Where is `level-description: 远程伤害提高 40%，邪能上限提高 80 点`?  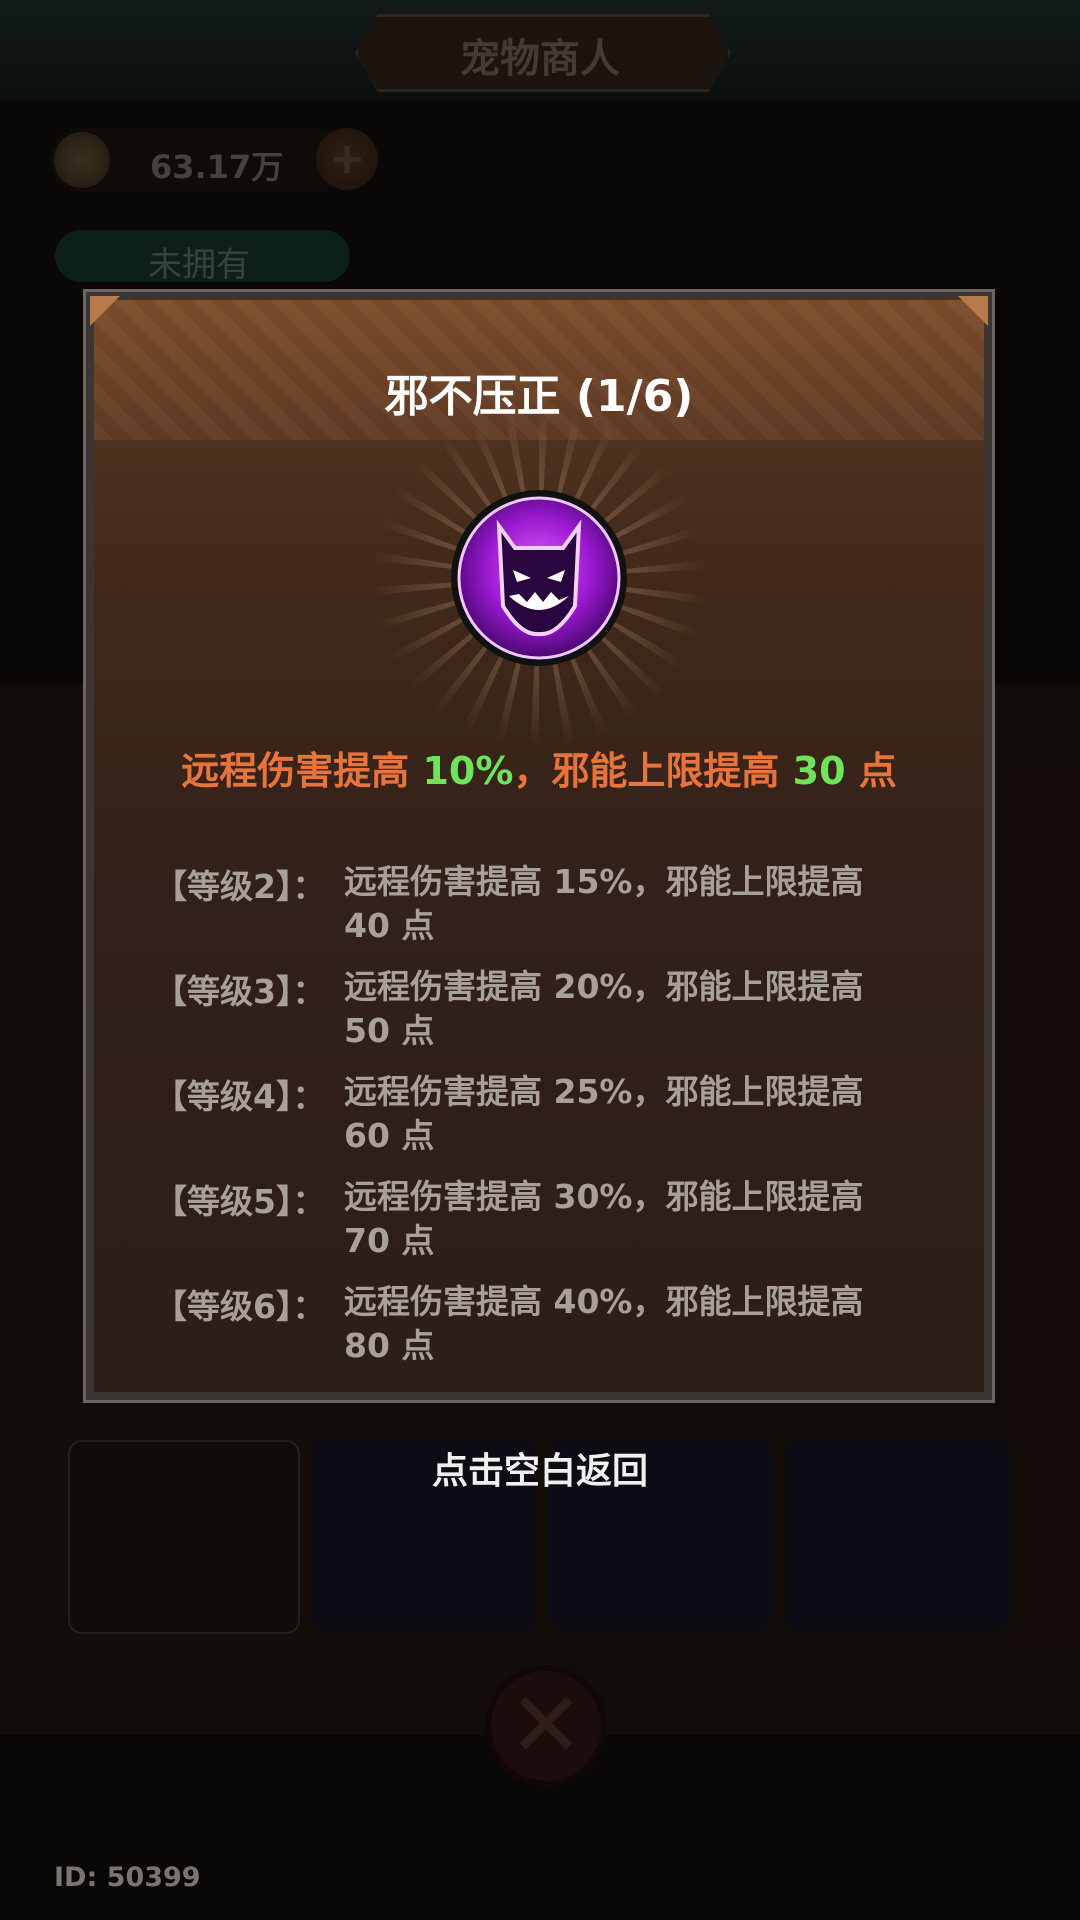 level-description: 远程伤害提高 40%，邪能上限提高 80 点 is located at coordinates (634, 1324).